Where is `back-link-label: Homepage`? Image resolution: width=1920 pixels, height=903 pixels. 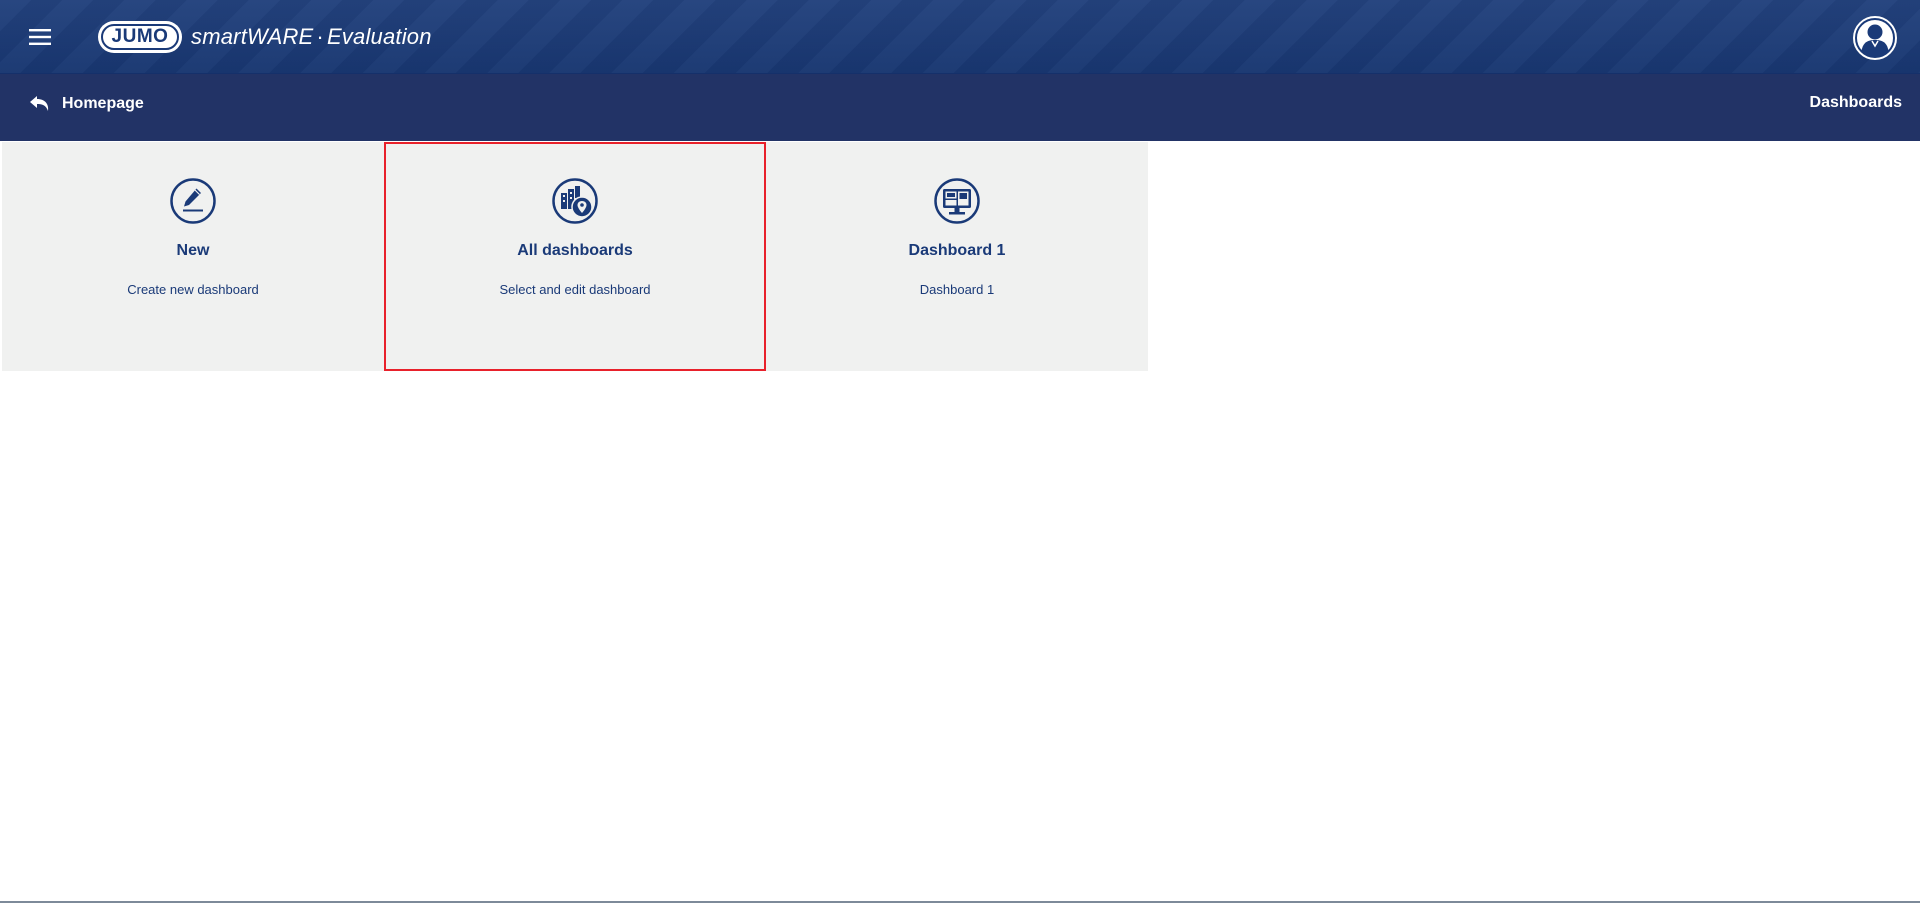
back-link-label: Homepage is located at coordinates (103, 103).